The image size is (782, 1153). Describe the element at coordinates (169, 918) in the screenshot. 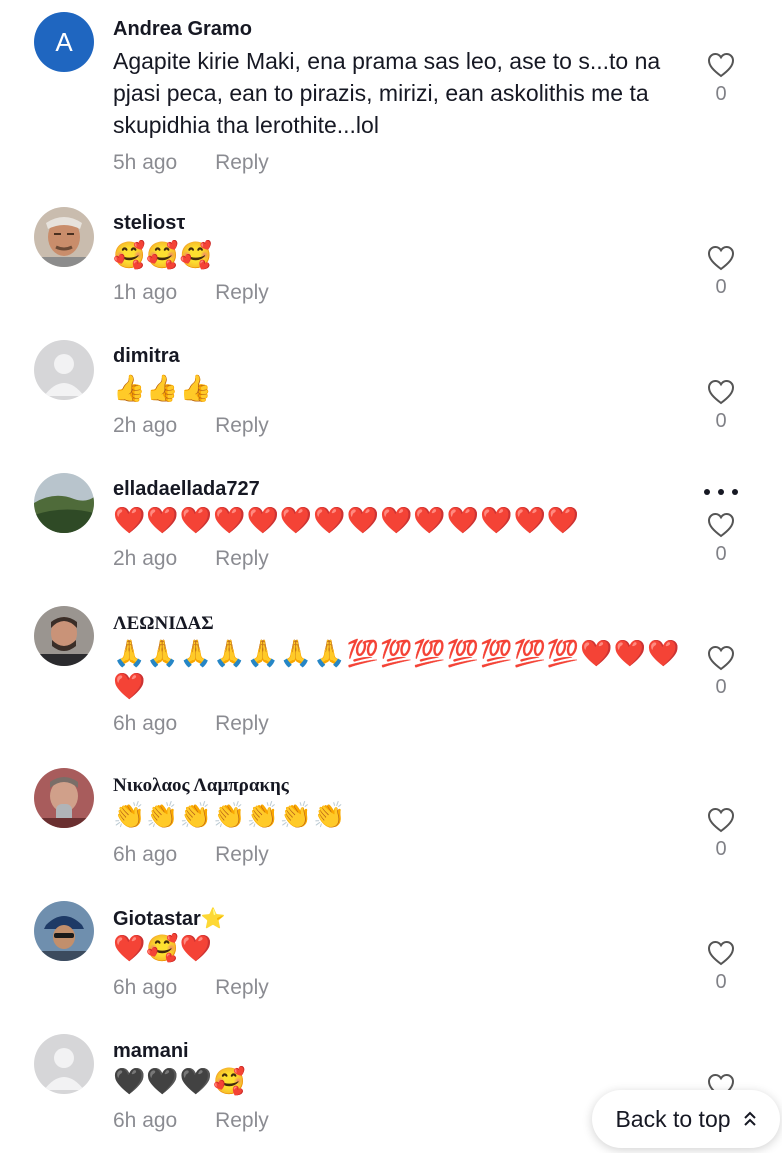

I see `comment-username: Giotastar⭐` at that location.